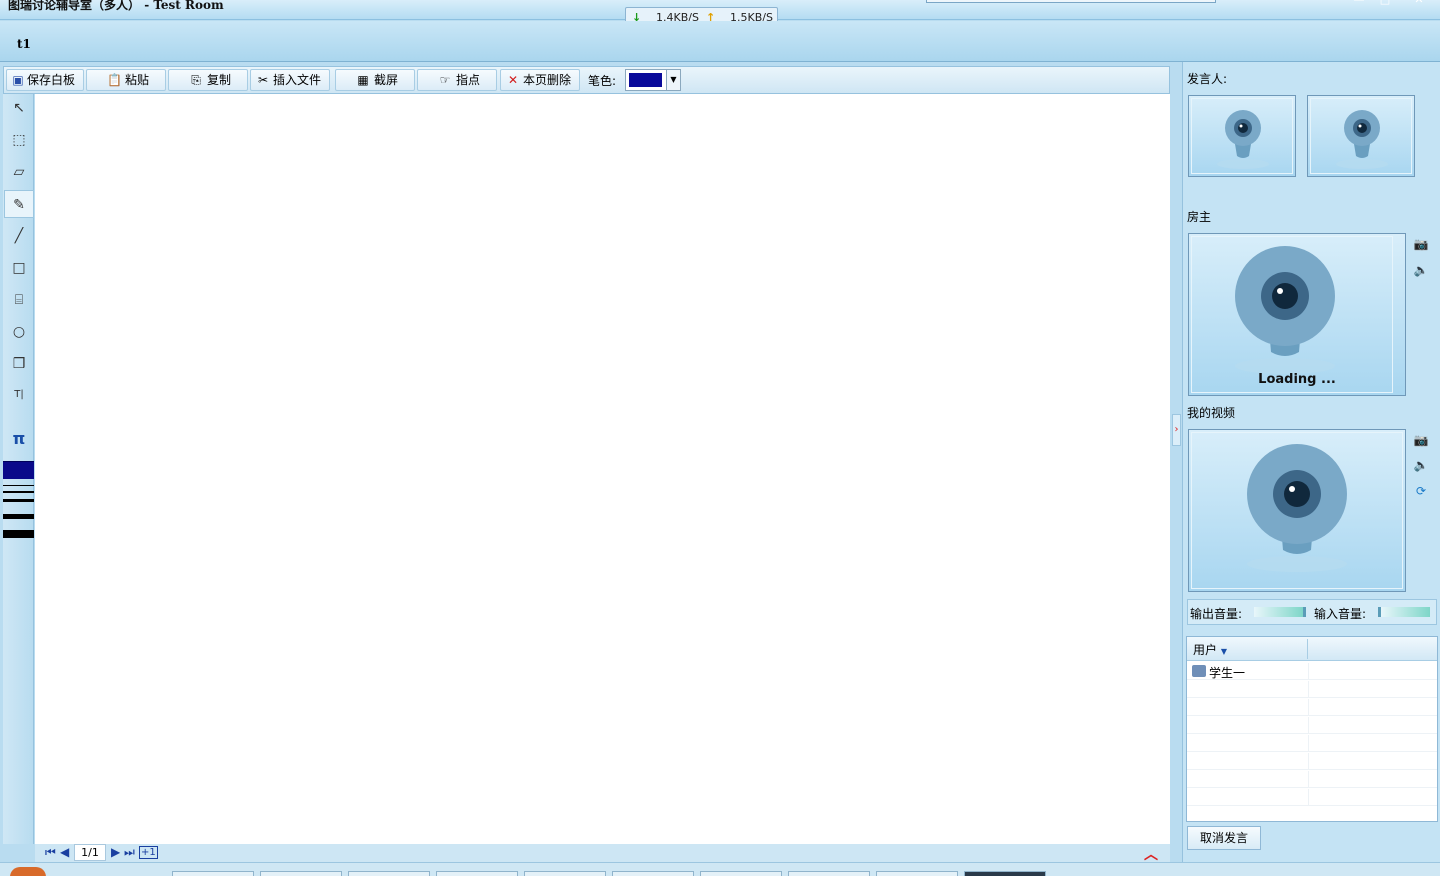  What do you see at coordinates (19, 236) in the screenshot?
I see `line-tool: ╱` at bounding box center [19, 236].